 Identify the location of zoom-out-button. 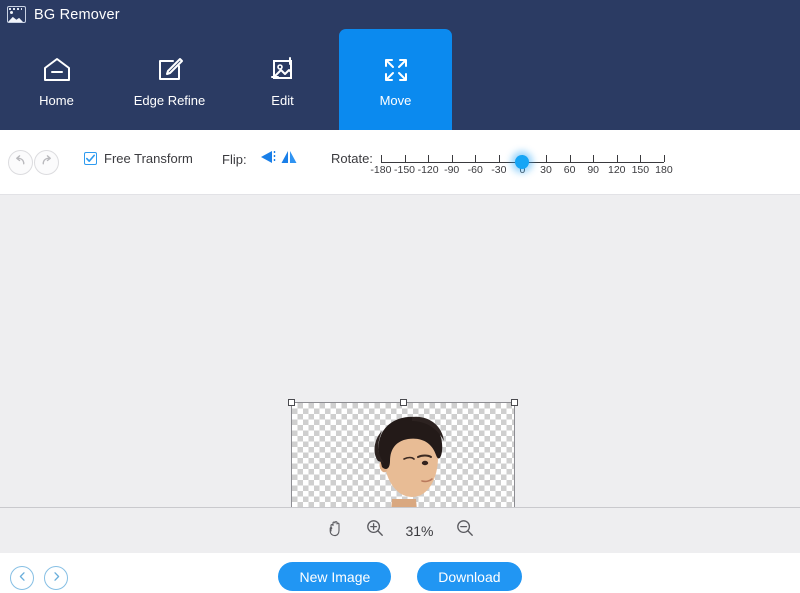
(465, 531).